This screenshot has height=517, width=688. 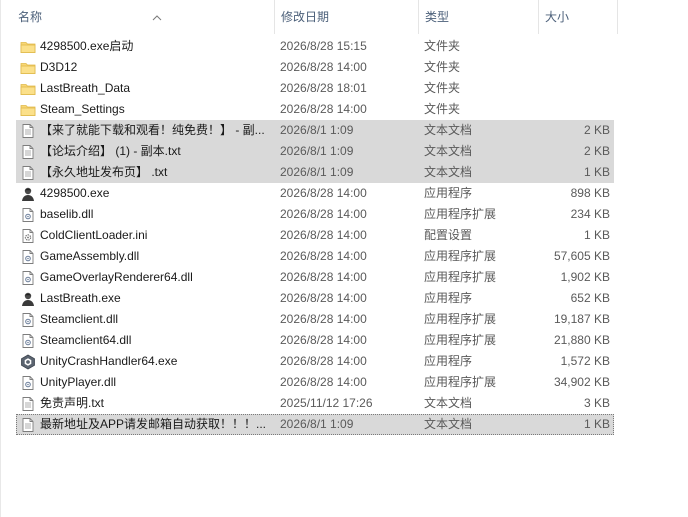 What do you see at coordinates (590, 298) in the screenshot?
I see `file-size: 652 KB` at bounding box center [590, 298].